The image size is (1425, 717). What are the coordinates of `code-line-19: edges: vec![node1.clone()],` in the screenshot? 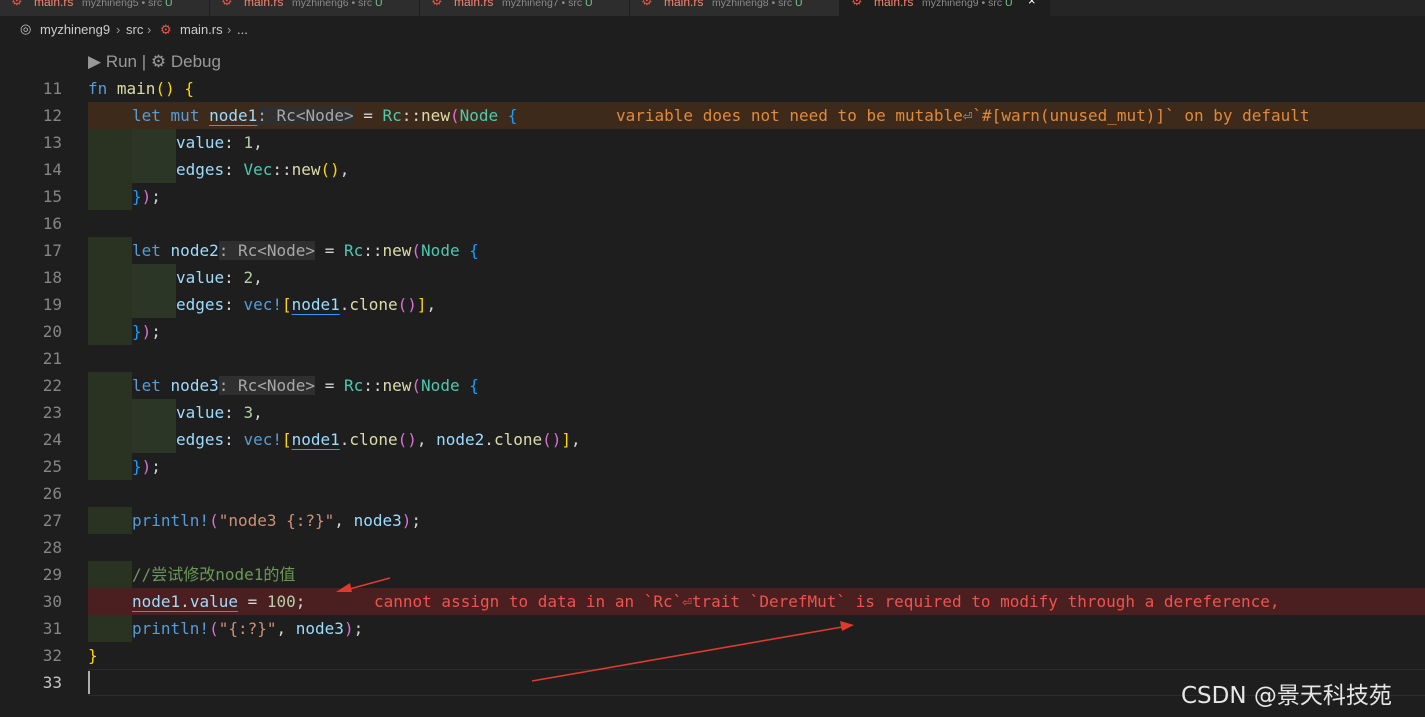 It's located at (306, 304).